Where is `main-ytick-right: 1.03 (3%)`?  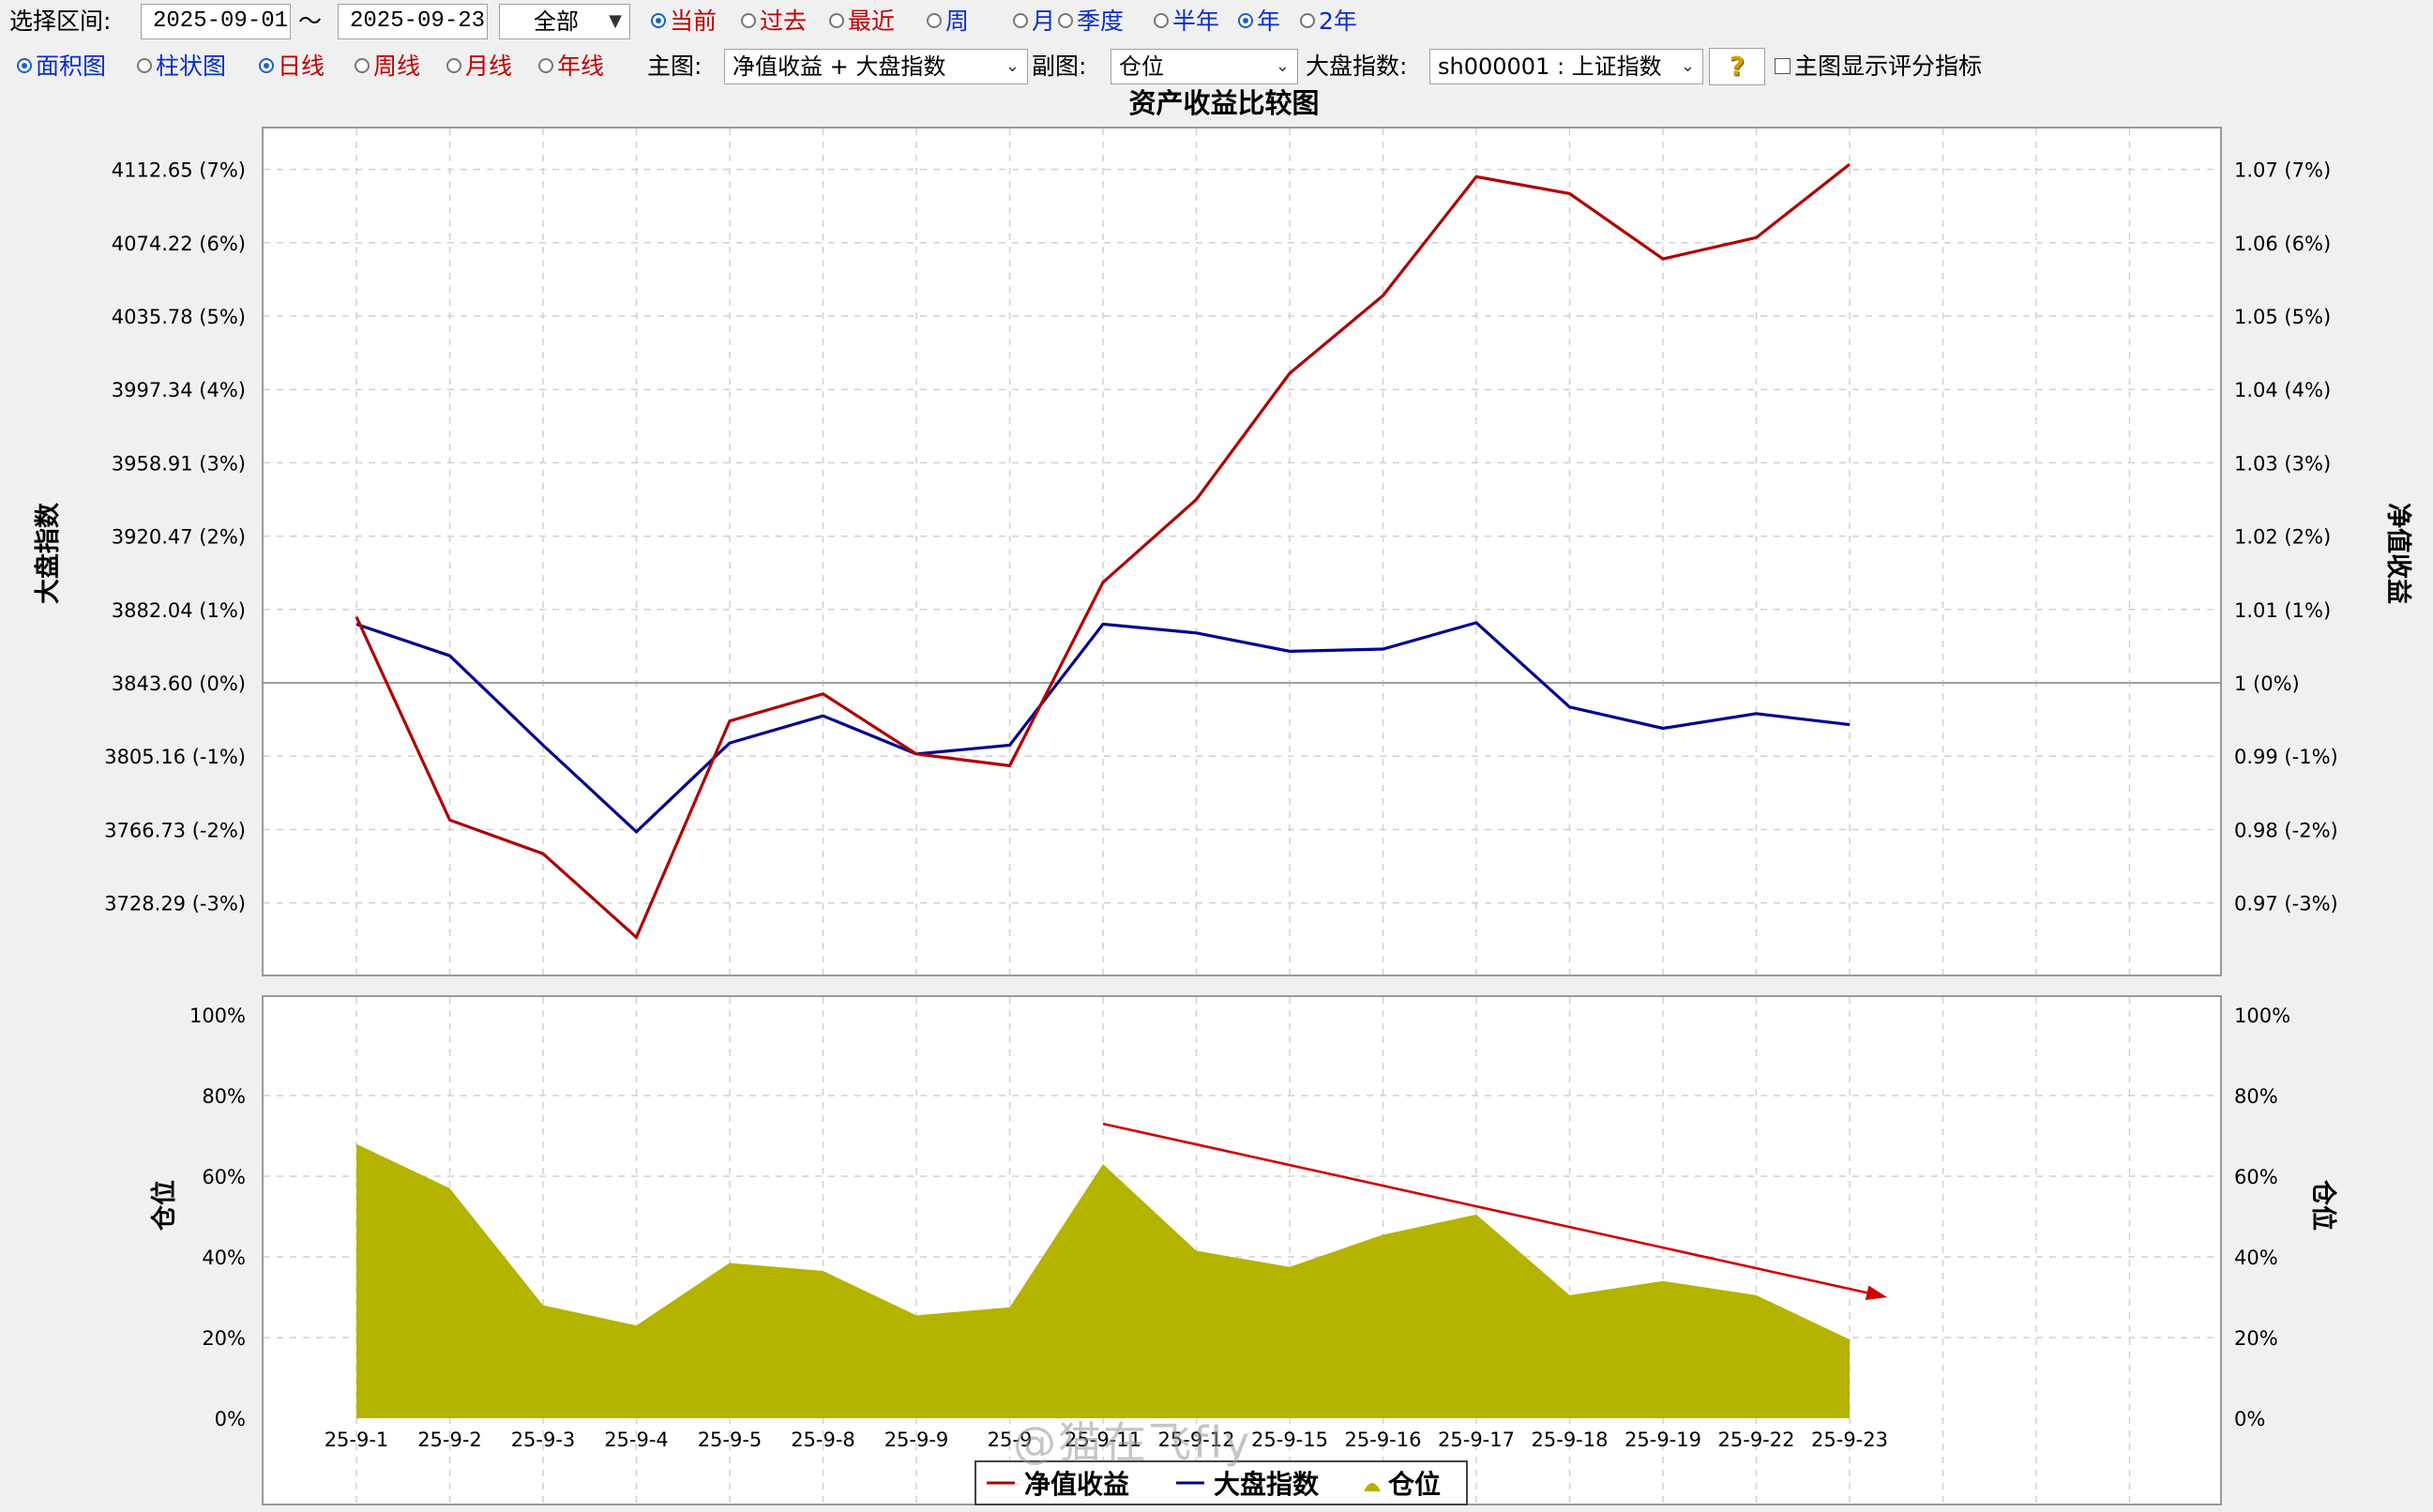
main-ytick-right: 1.03 (3%) is located at coordinates (2282, 463).